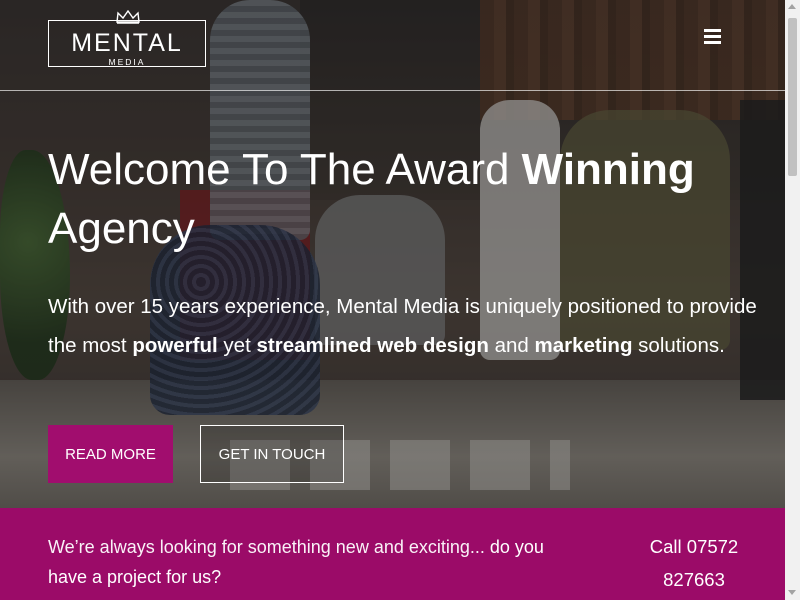  I want to click on site-header: MENTAL MEDIA, so click(392, 45).